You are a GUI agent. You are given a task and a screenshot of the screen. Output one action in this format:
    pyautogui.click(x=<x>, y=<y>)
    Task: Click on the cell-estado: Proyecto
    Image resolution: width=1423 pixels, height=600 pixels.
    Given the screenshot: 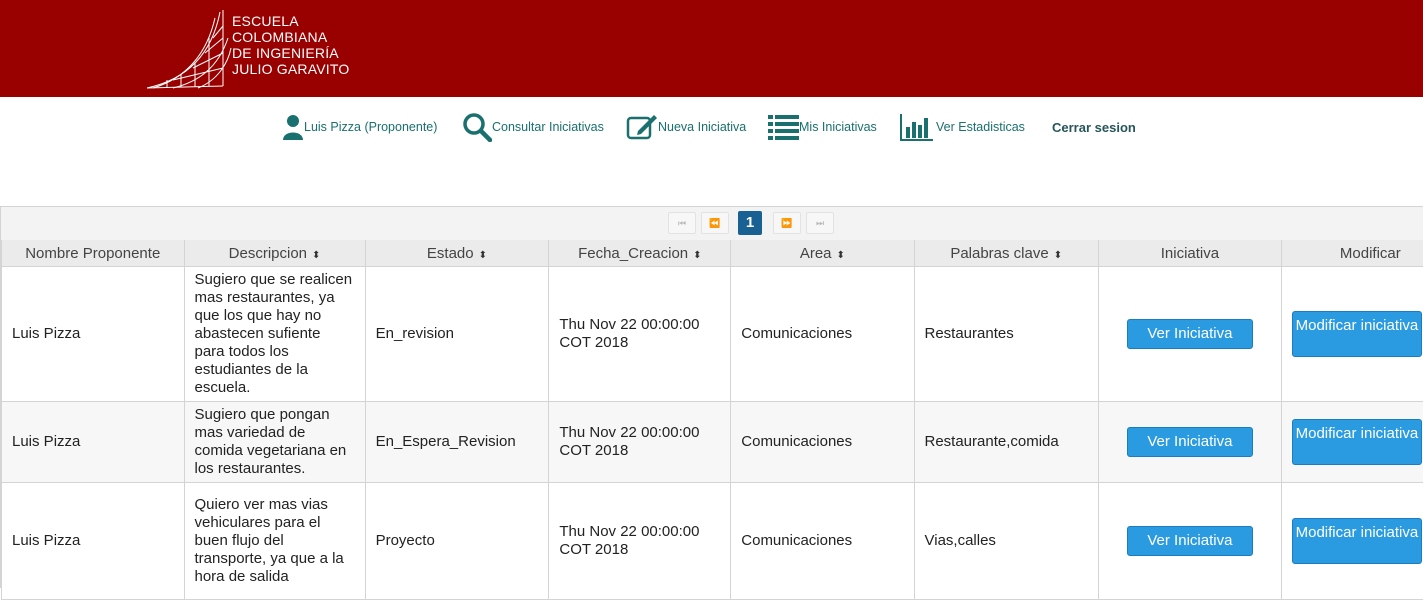 What is the action you would take?
    pyautogui.click(x=457, y=541)
    